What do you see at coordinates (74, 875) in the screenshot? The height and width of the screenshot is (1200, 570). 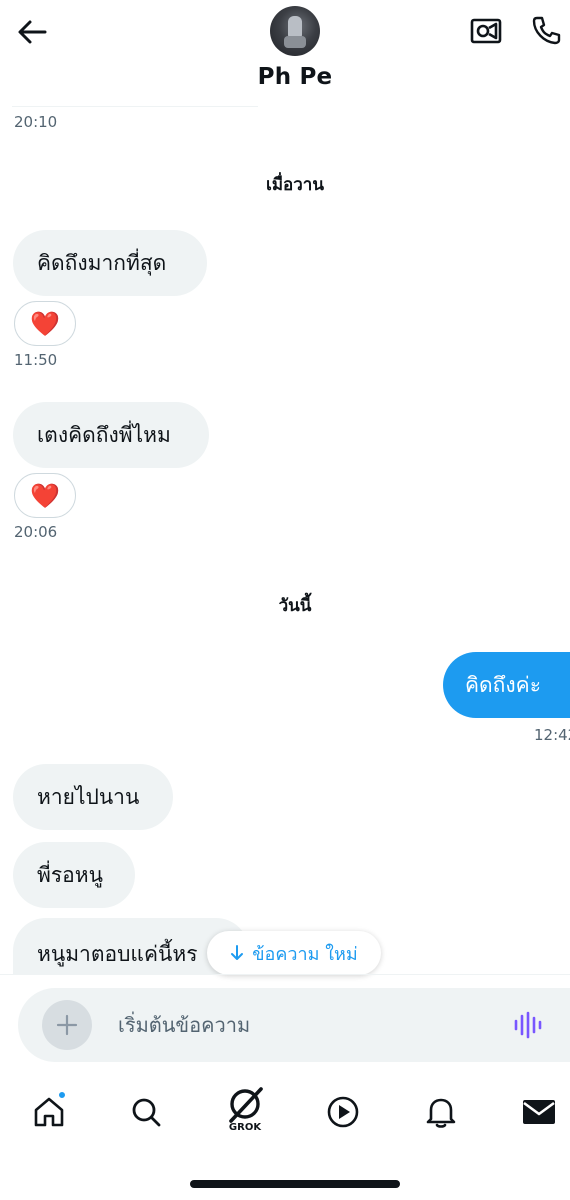 I see `received-message: พี่รอหนู` at bounding box center [74, 875].